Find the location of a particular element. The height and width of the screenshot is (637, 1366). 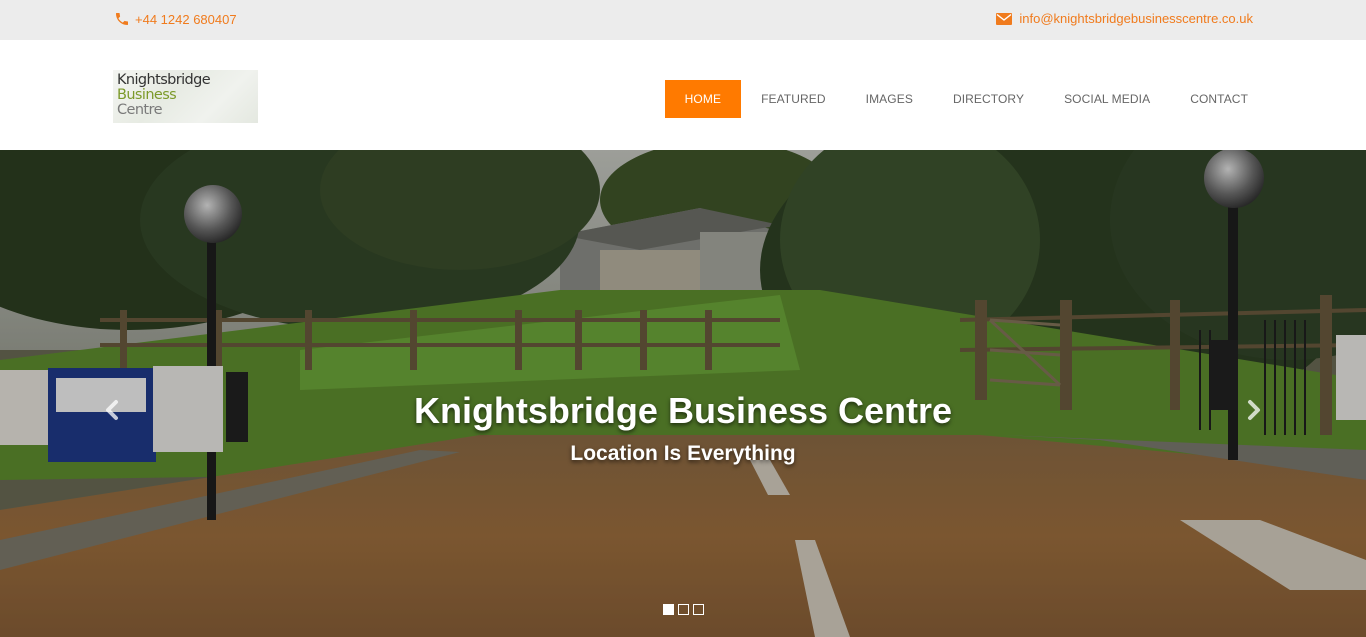

email-link: info@knightsbridgebusinesscentre.co.uk is located at coordinates (1124, 18).